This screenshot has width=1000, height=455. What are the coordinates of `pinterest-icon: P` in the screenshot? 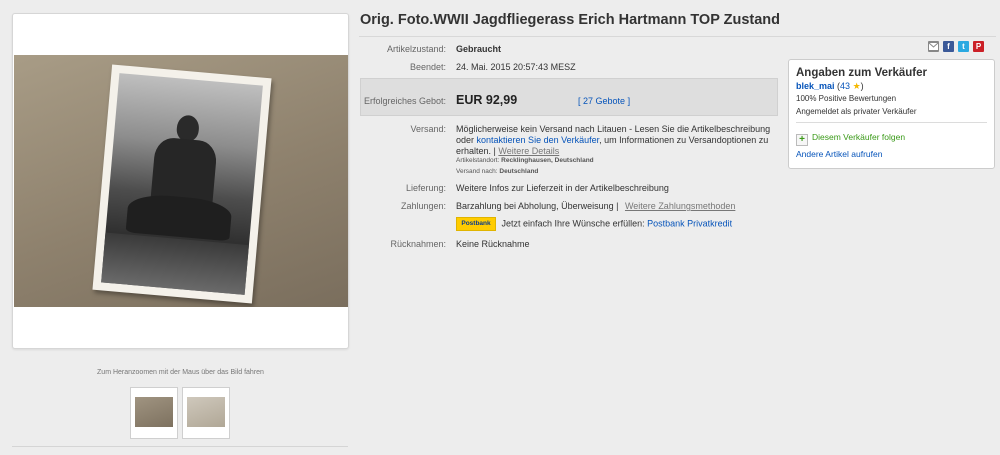 It's located at (978, 46).